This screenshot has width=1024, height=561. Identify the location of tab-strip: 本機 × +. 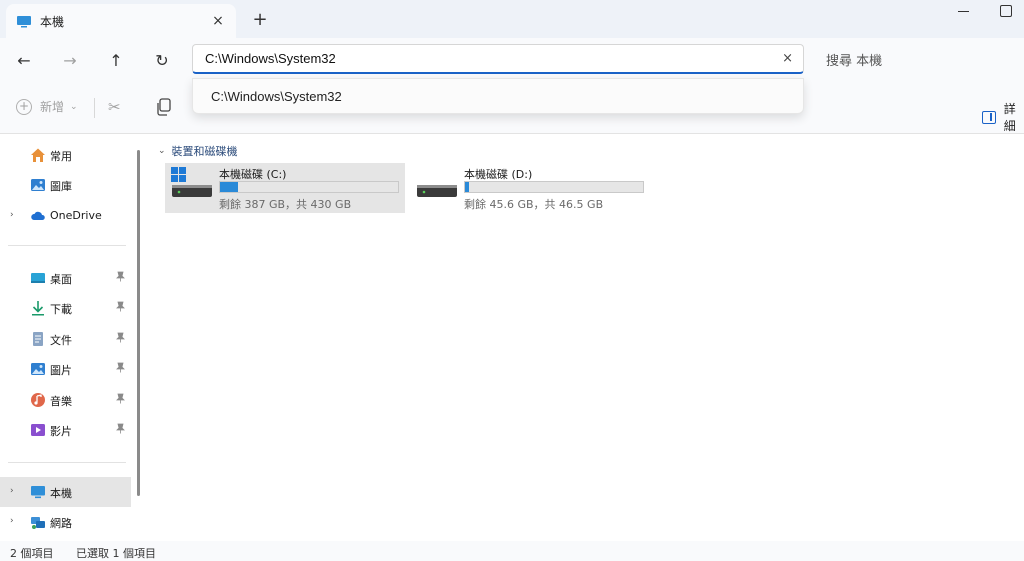
(512, 19).